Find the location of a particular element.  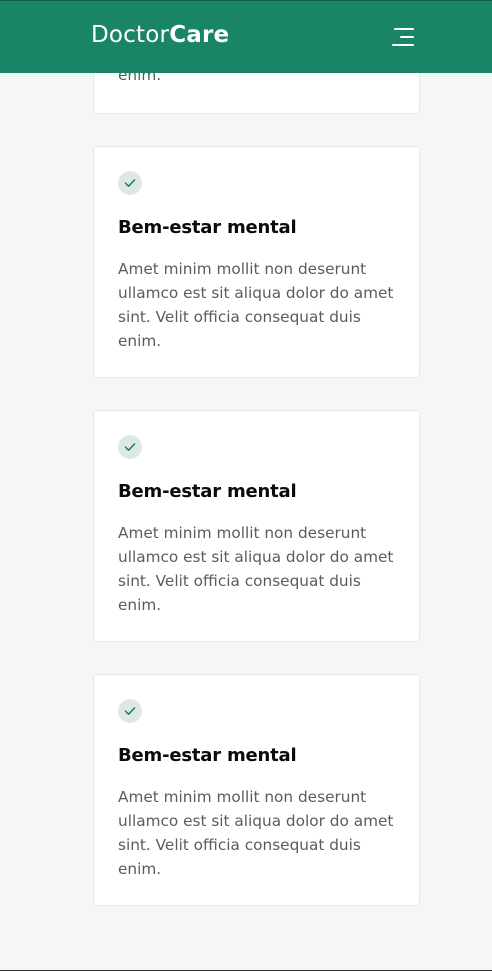

hamburger-menu-icon is located at coordinates (403, 37).